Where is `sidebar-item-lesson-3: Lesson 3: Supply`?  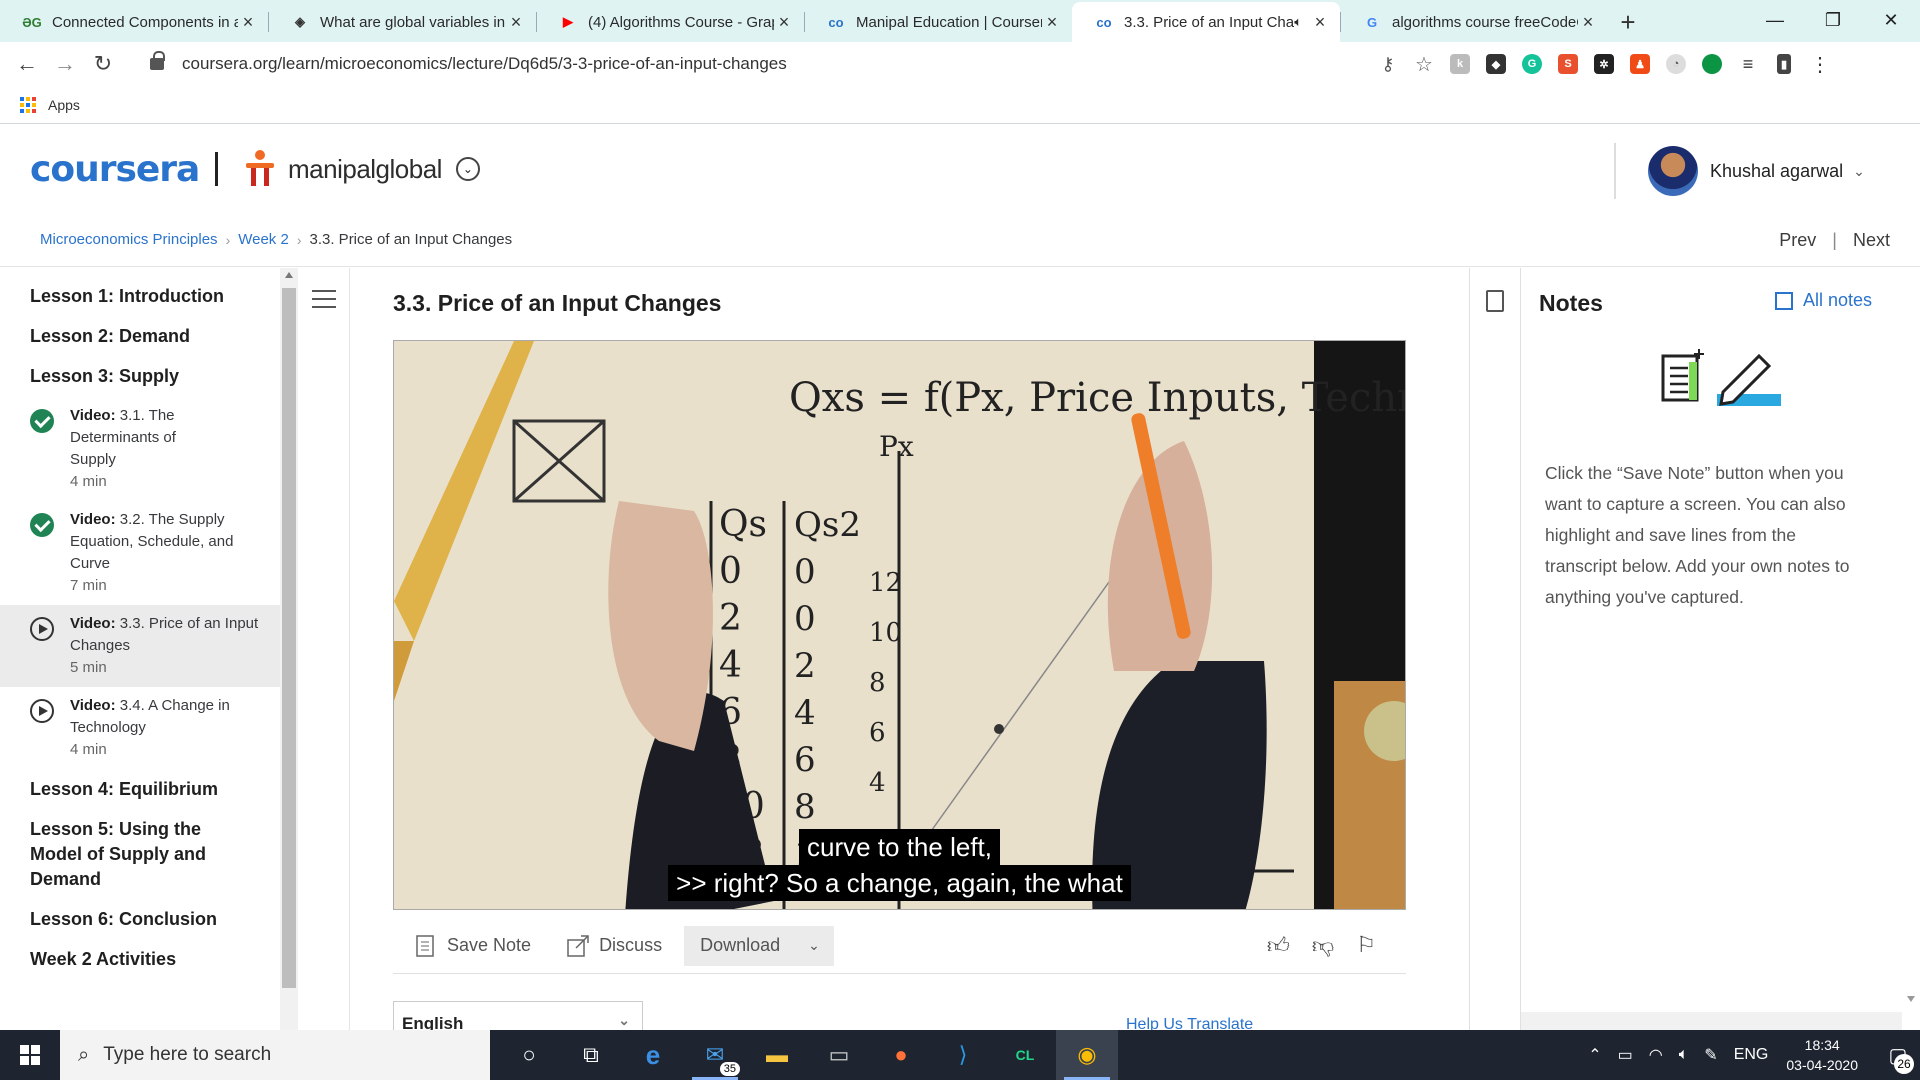
sidebar-item-lesson-3: Lesson 3: Supply is located at coordinates (140, 376).